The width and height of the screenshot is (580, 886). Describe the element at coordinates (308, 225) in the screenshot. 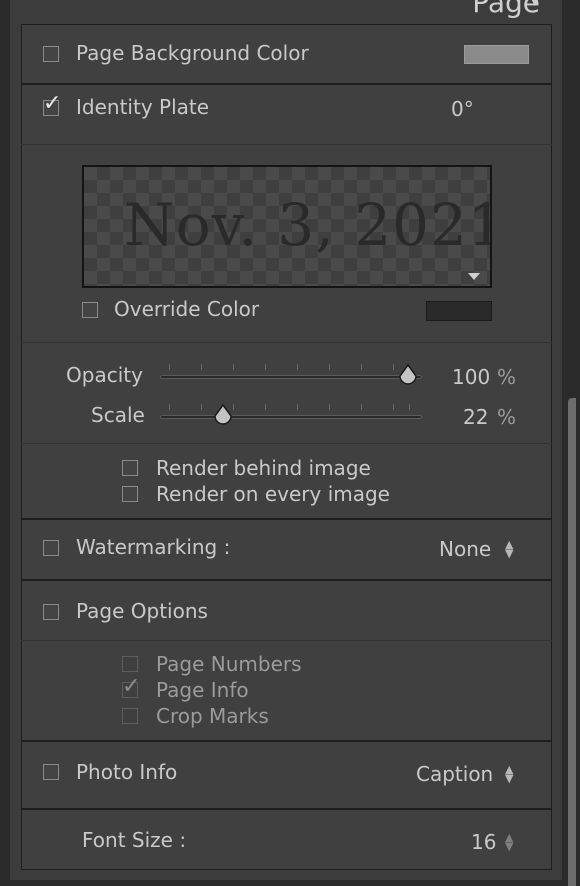

I see `identity-plate-text: Nov. 3, 2021` at that location.